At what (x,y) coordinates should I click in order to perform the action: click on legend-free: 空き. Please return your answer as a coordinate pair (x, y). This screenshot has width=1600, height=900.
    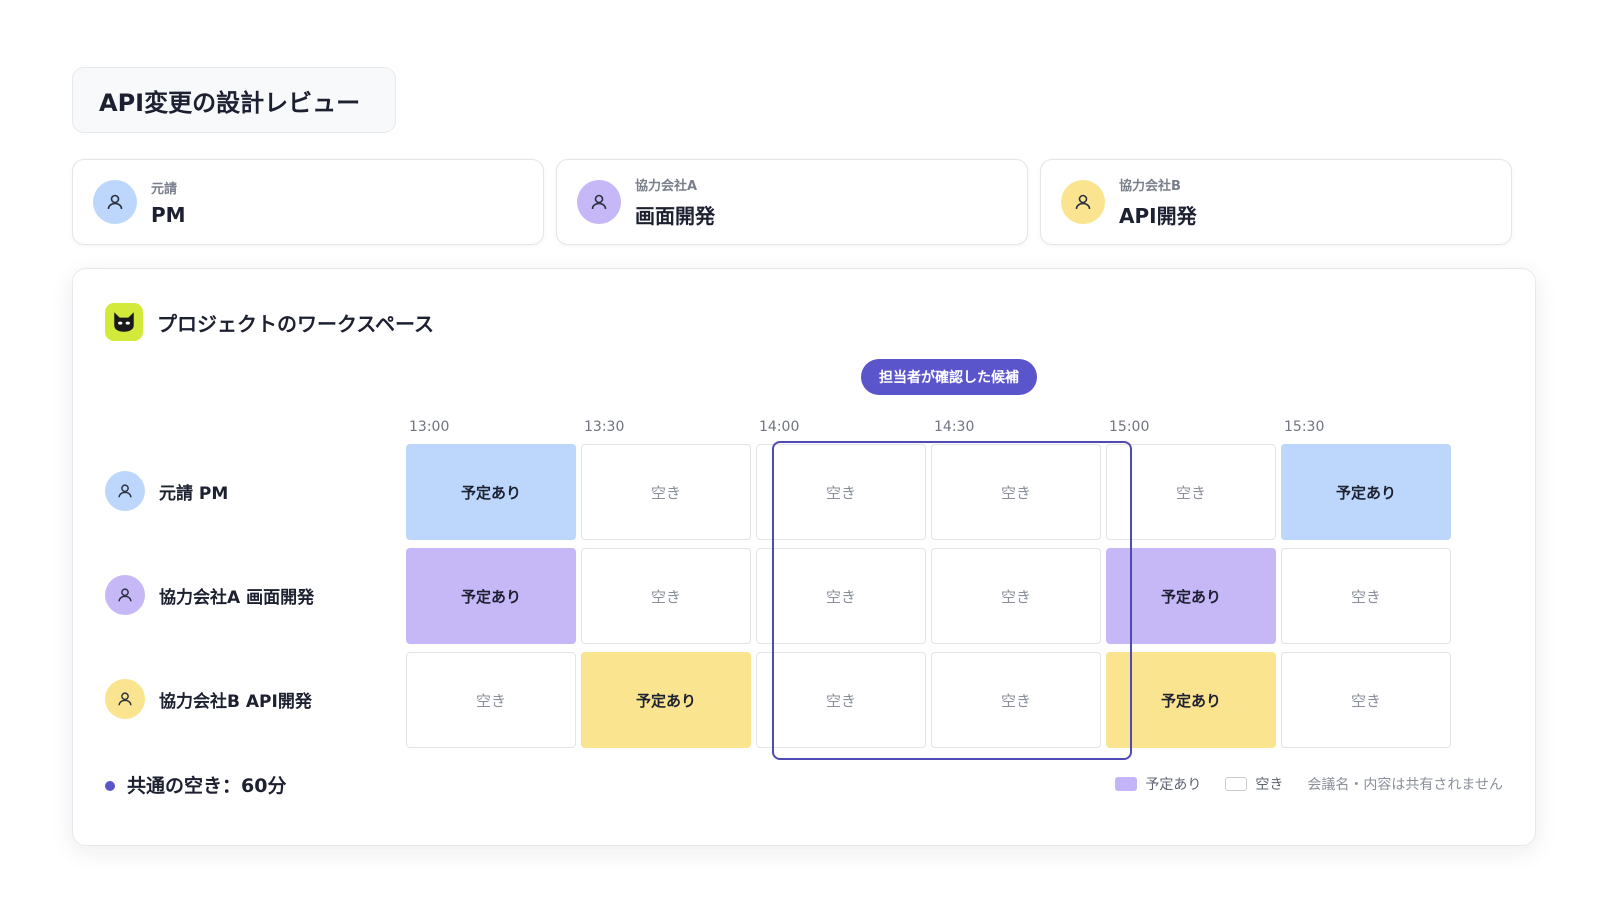
    Looking at the image, I should click on (1254, 784).